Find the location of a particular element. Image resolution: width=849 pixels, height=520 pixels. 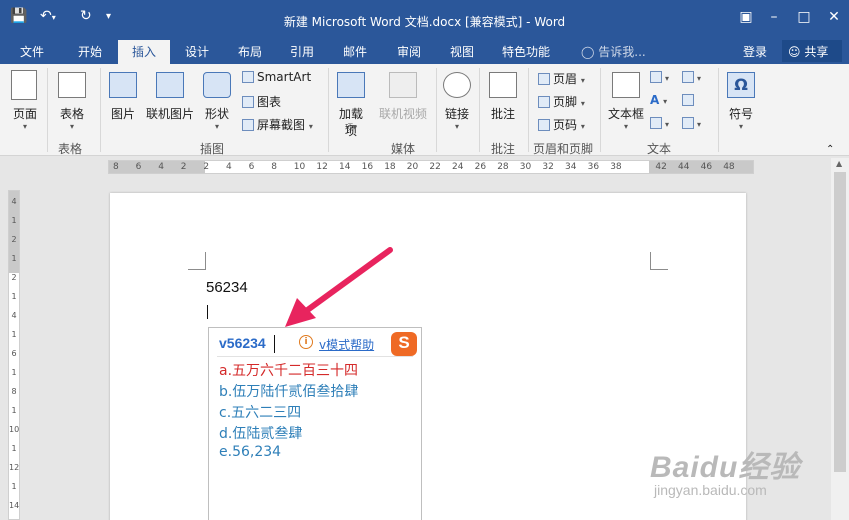

vertical-scrollbar: ▲ is located at coordinates (840, 339).